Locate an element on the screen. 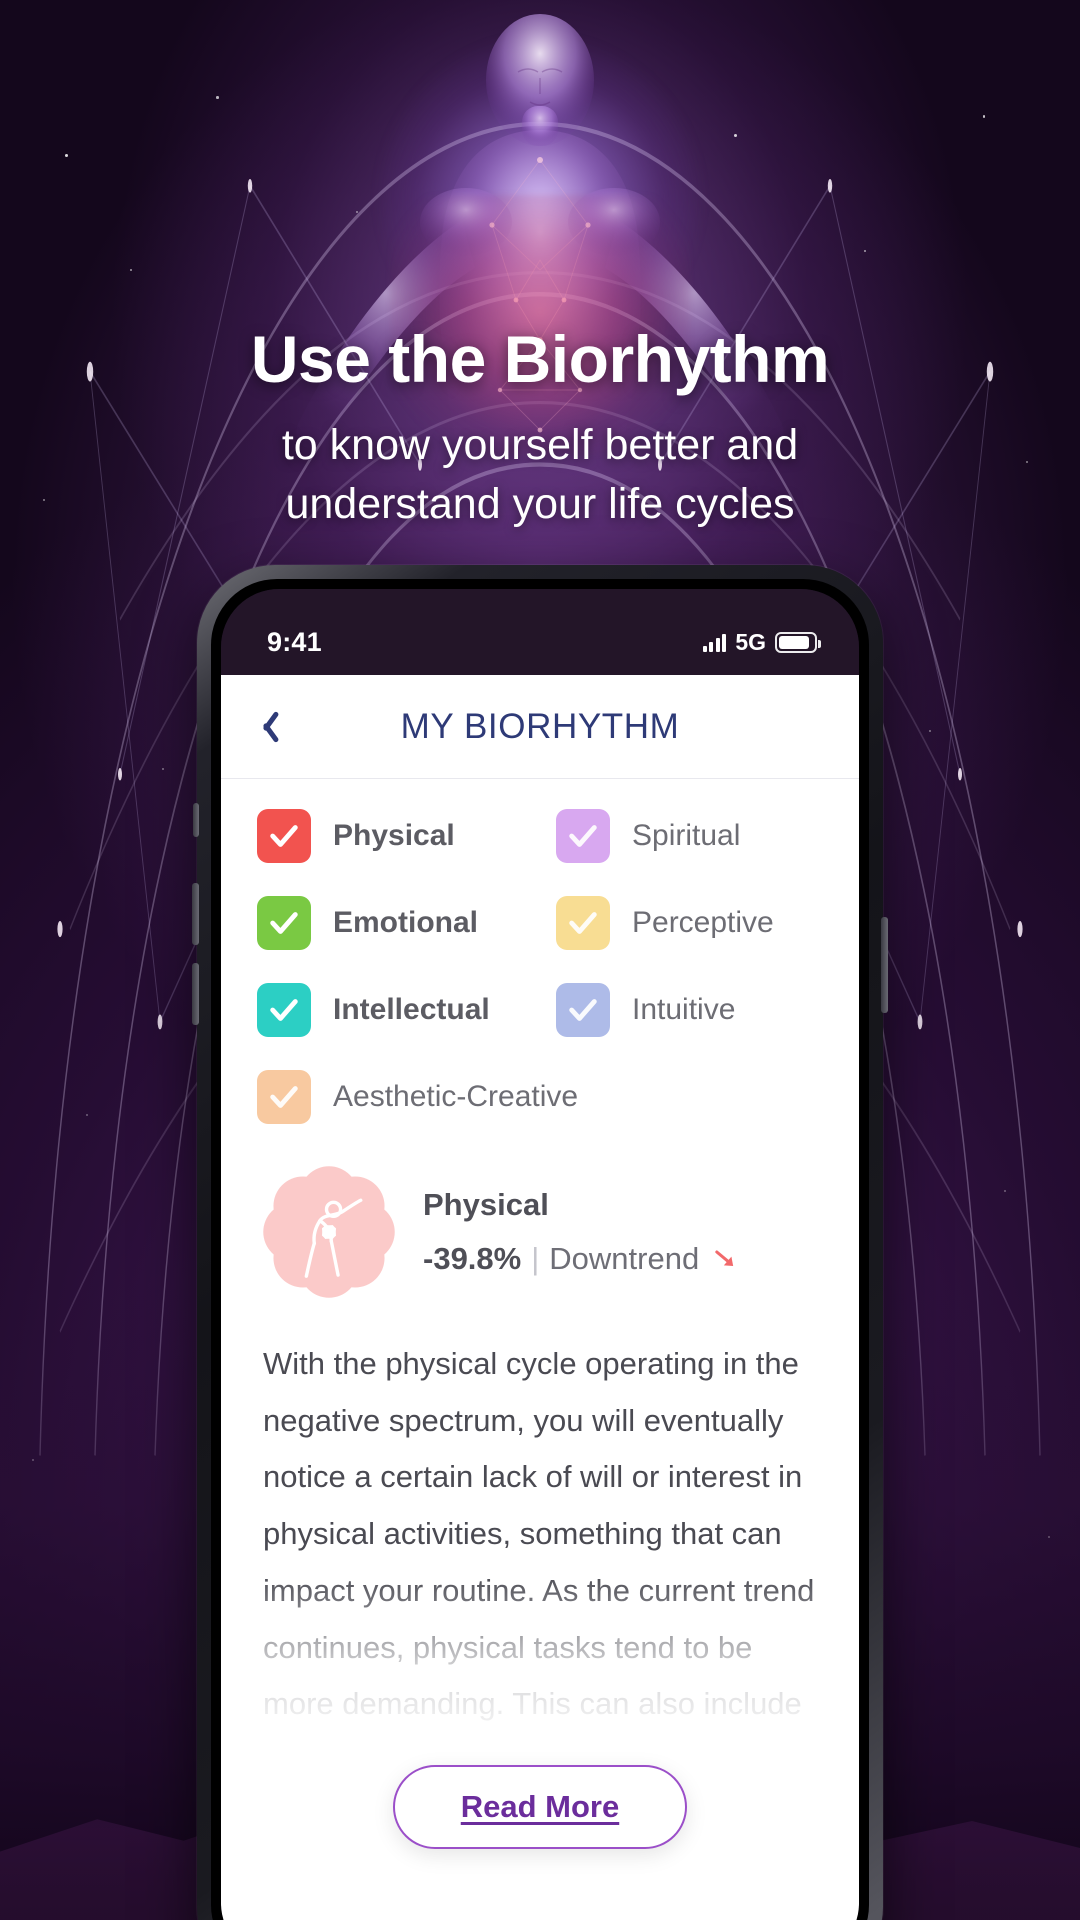  app-header: MY BIORHYTHM is located at coordinates (540, 727).